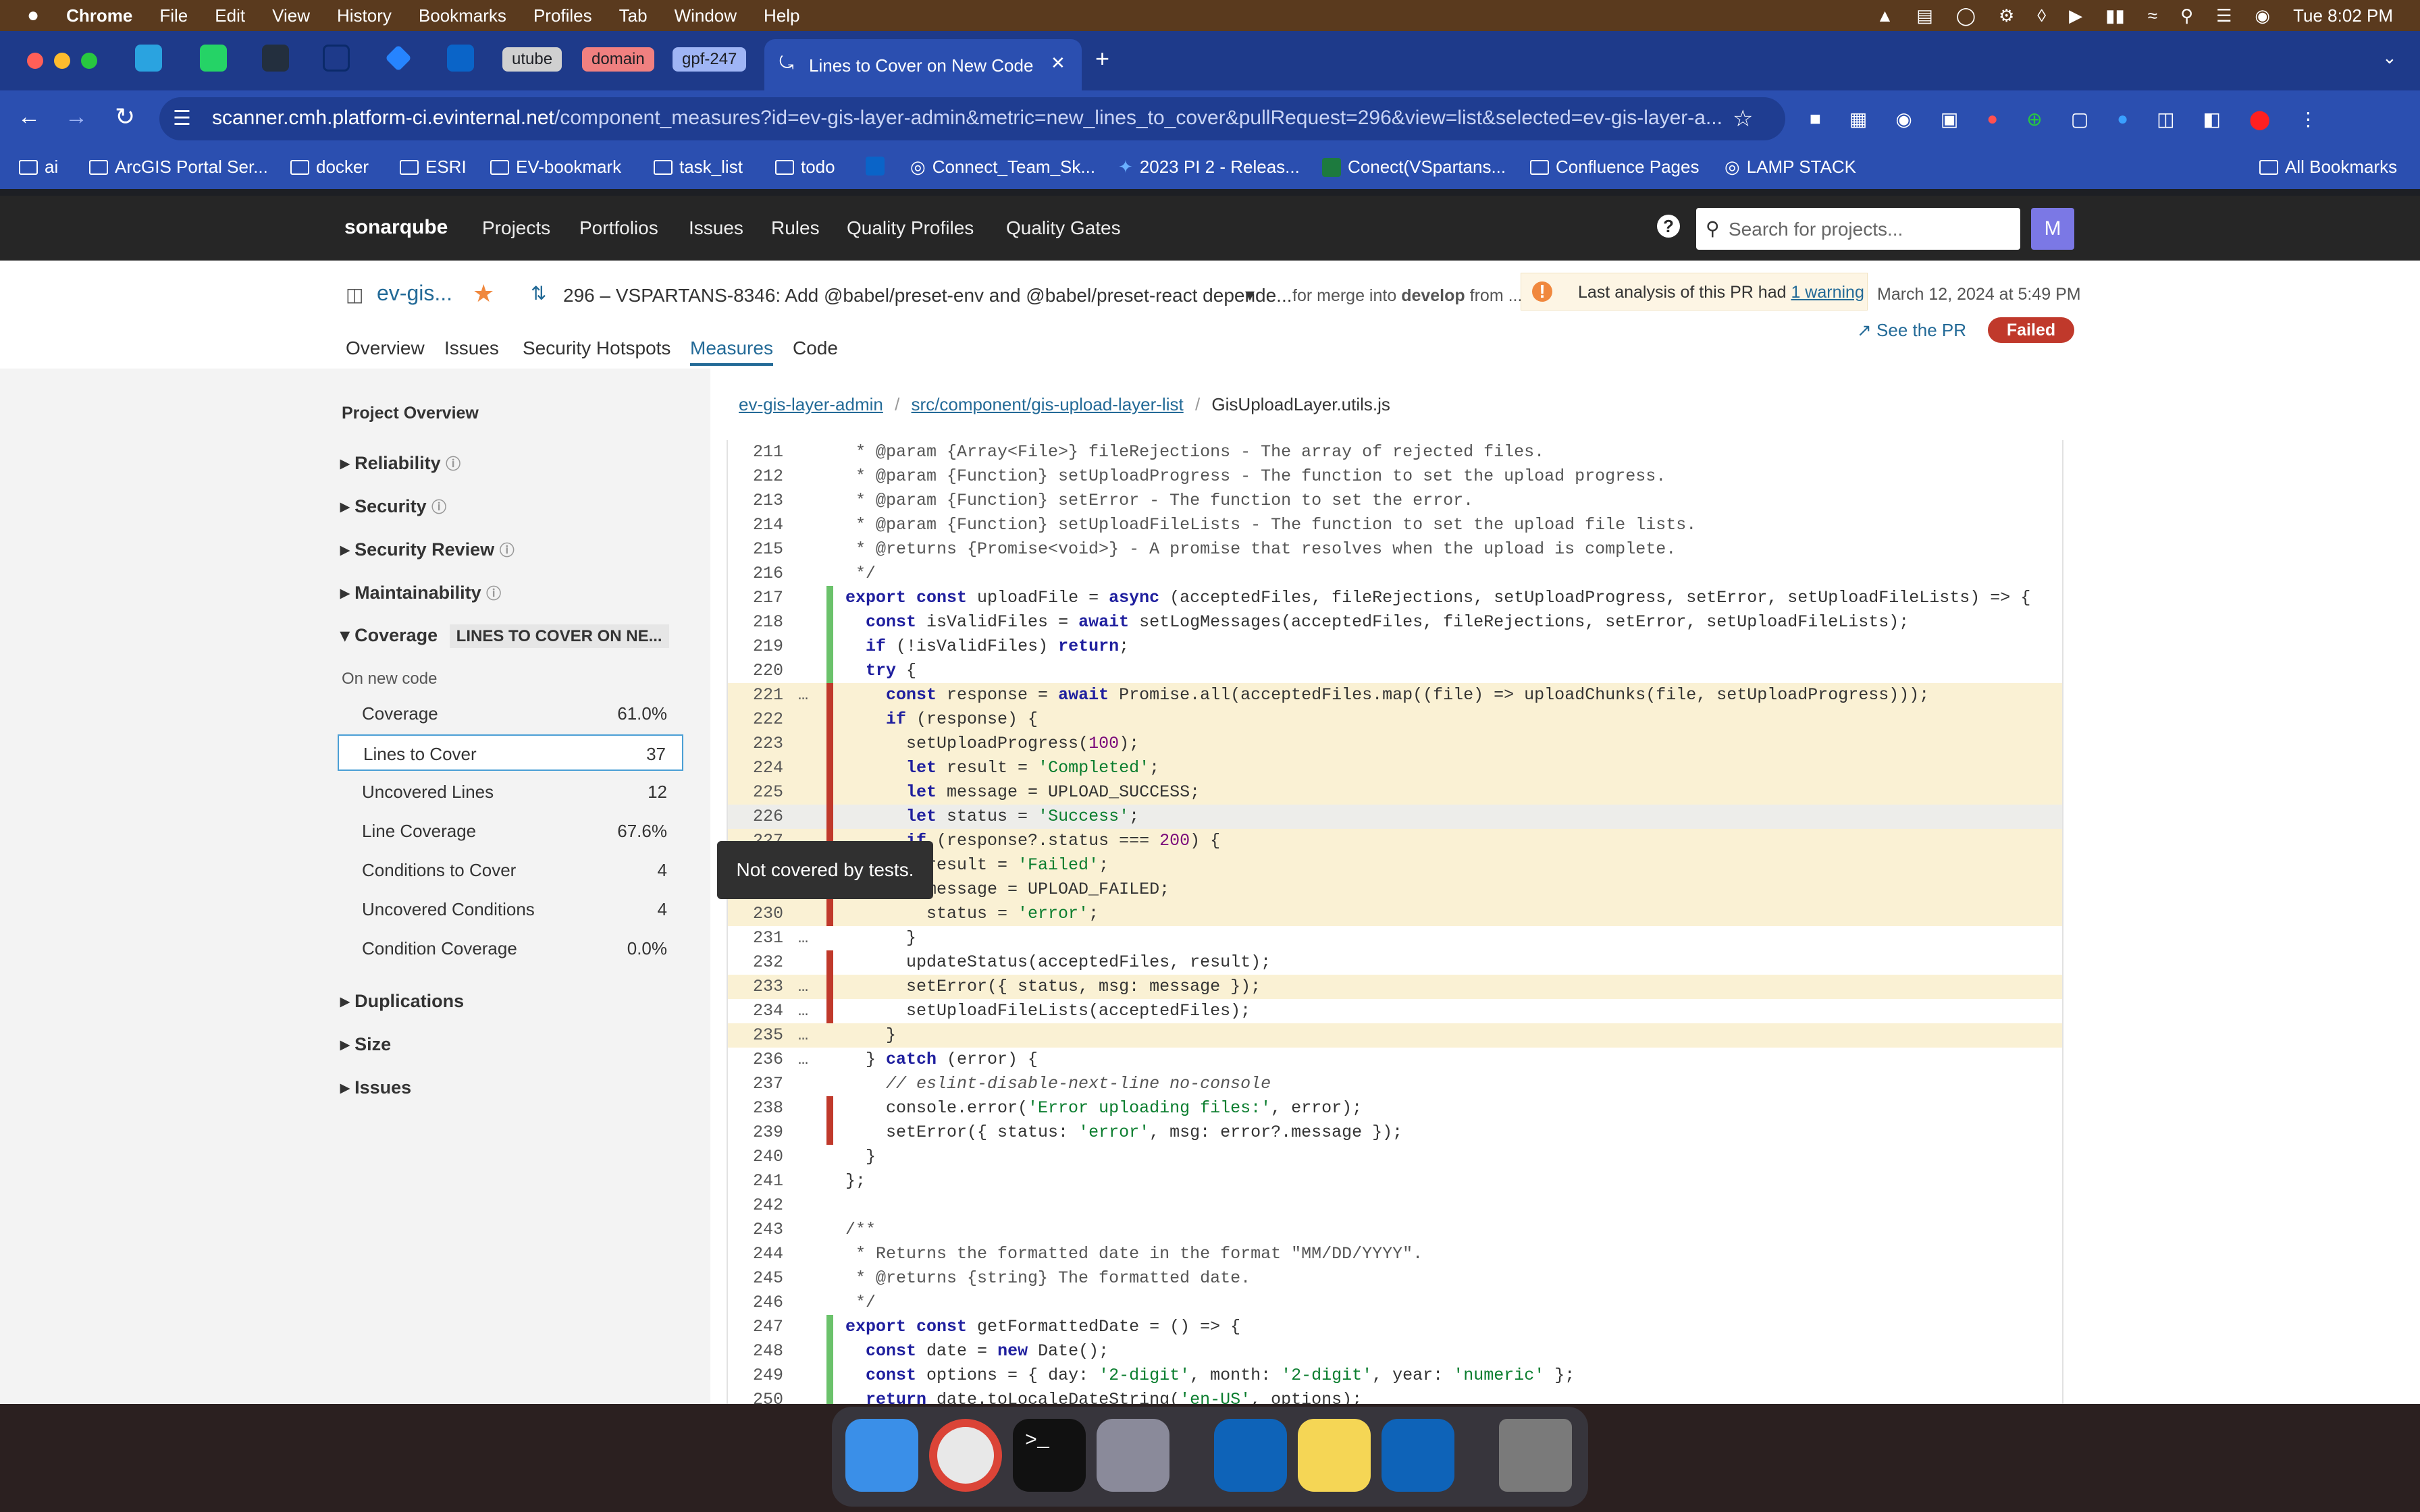 Image resolution: width=2420 pixels, height=1512 pixels. What do you see at coordinates (781, 15) in the screenshot?
I see `menu-help: Help` at bounding box center [781, 15].